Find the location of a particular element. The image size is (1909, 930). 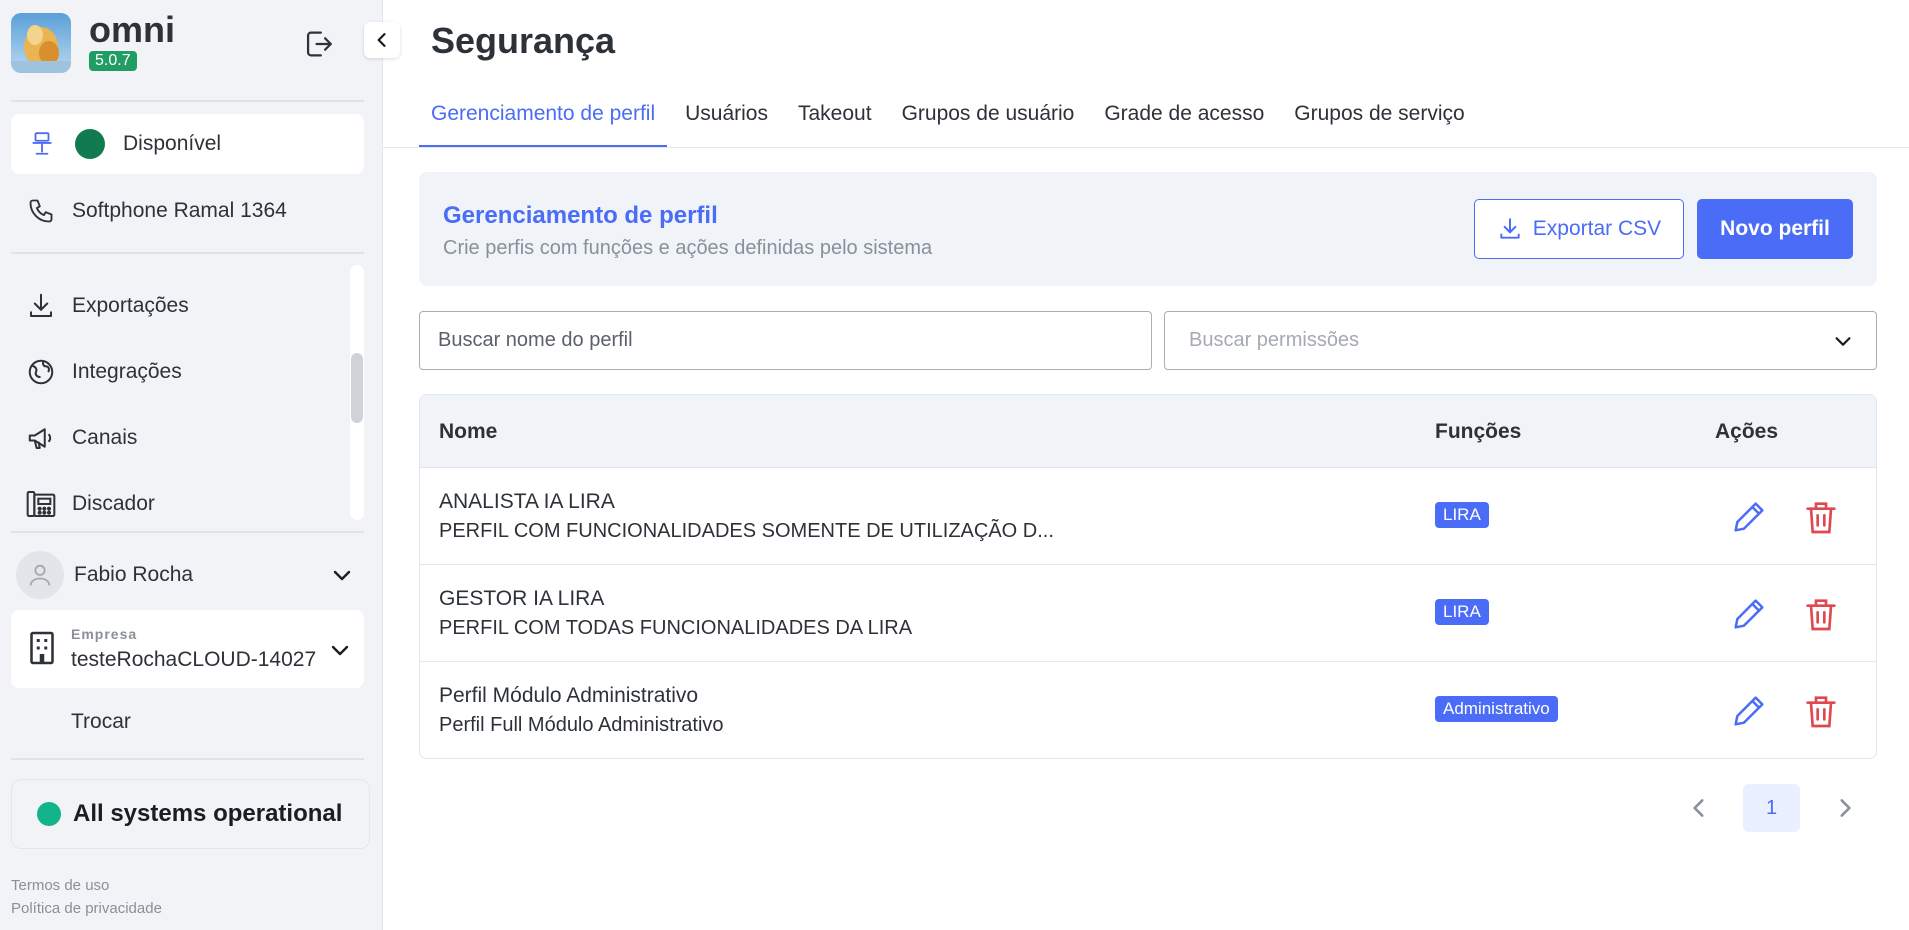

export-csv-label: Exportar CSV is located at coordinates (1597, 228).